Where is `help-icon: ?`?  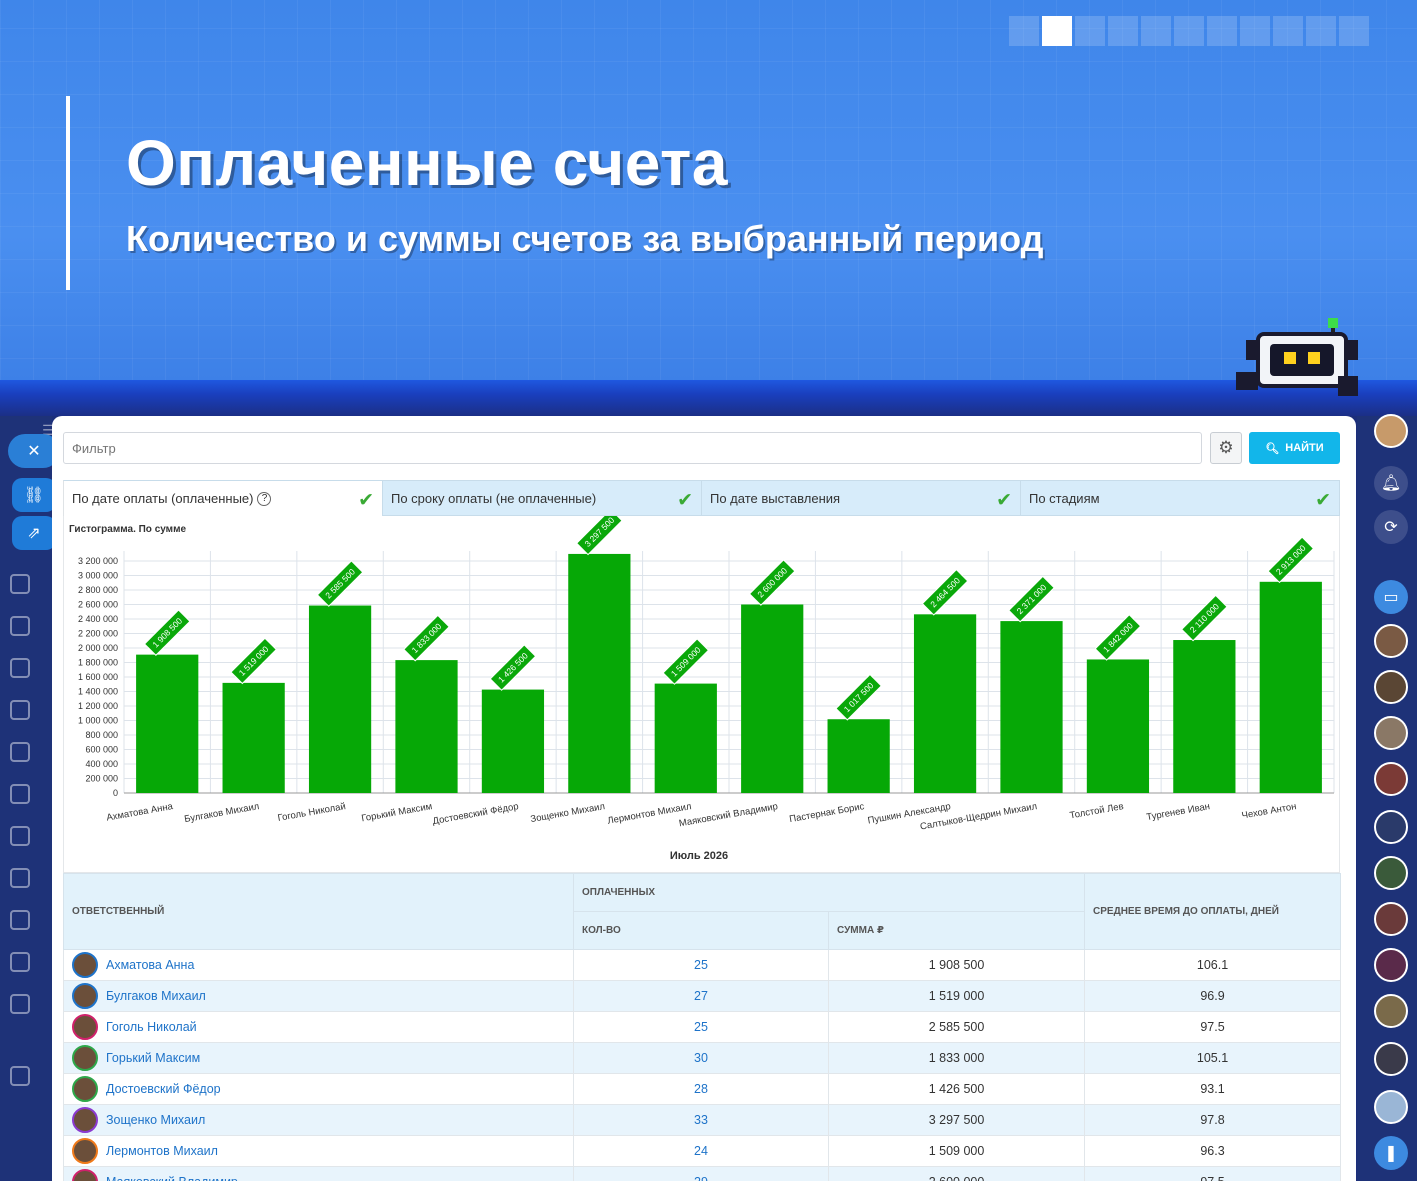
help-icon: ? is located at coordinates (264, 498).